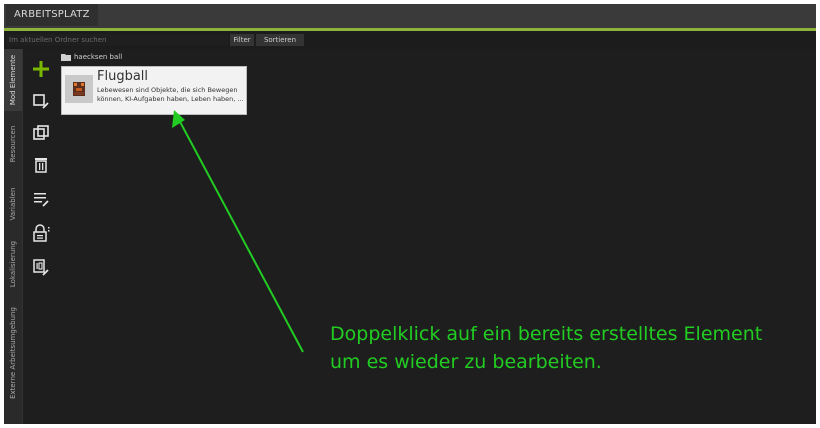 Image resolution: width=820 pixels, height=428 pixels. What do you see at coordinates (41, 69) in the screenshot?
I see `add-icon` at bounding box center [41, 69].